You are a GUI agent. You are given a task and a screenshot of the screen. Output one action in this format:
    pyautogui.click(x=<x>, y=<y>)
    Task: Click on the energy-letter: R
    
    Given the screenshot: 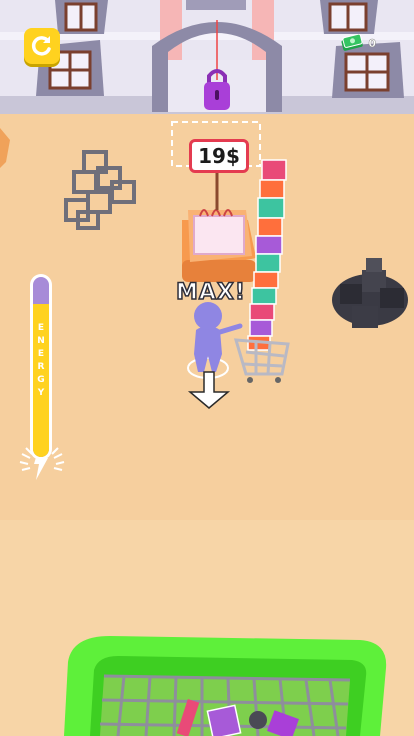 What is the action you would take?
    pyautogui.click(x=41, y=367)
    